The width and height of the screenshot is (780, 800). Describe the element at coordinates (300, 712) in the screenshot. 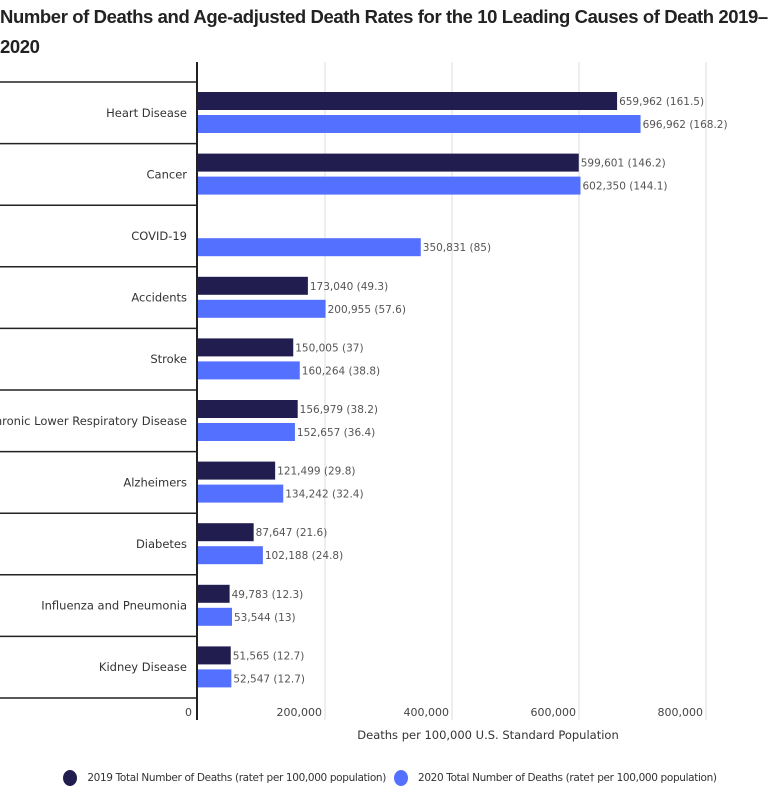

I see `x-tick-label: 200,000` at that location.